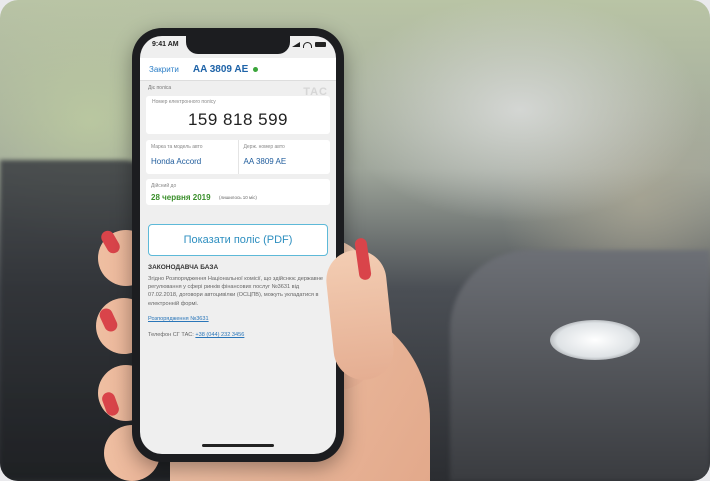  I want to click on wifi-icon, so click(307, 44).